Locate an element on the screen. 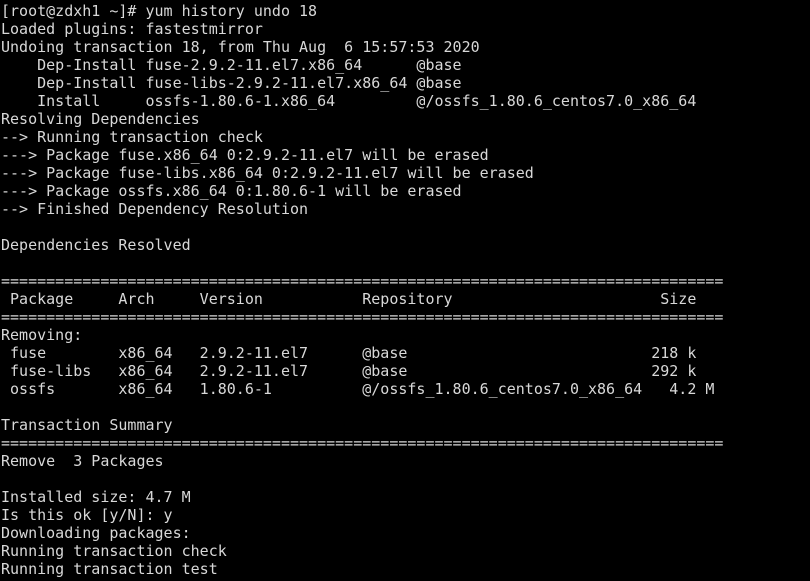 This screenshot has height=581, width=810. output-line: Loaded plugins: fastestmirror is located at coordinates (132, 29).